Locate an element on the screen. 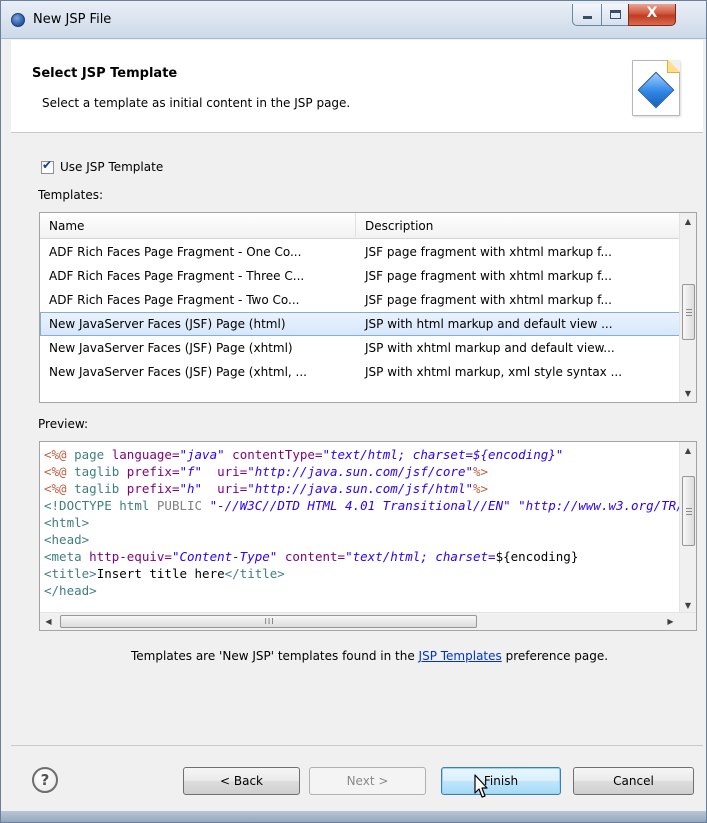 This screenshot has width=707, height=823. back-button: < Back is located at coordinates (241, 781).